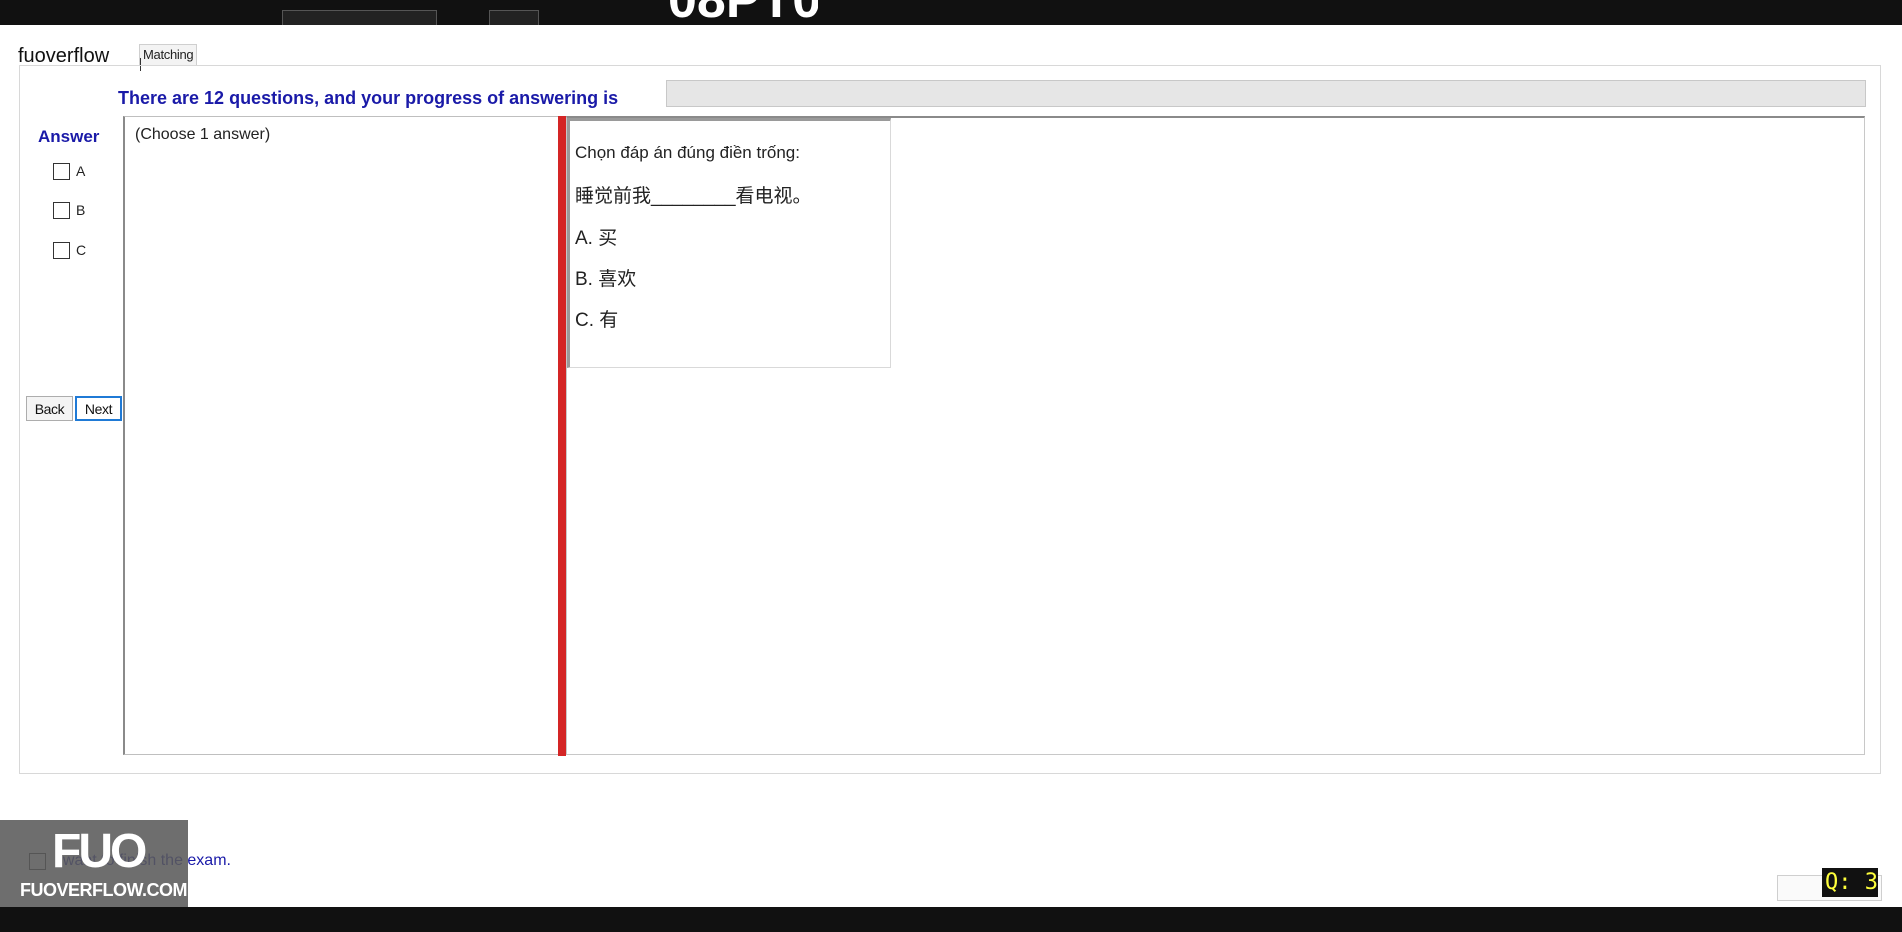 The image size is (1902, 932). What do you see at coordinates (1850, 882) in the screenshot?
I see `question-counter: Q: 3` at bounding box center [1850, 882].